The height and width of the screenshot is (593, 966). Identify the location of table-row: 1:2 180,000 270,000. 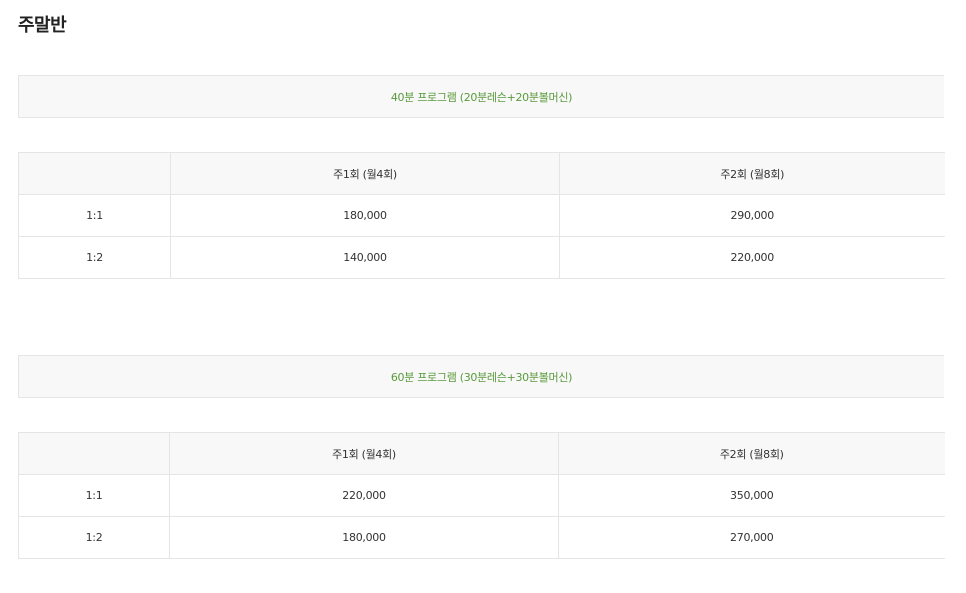
(481, 537).